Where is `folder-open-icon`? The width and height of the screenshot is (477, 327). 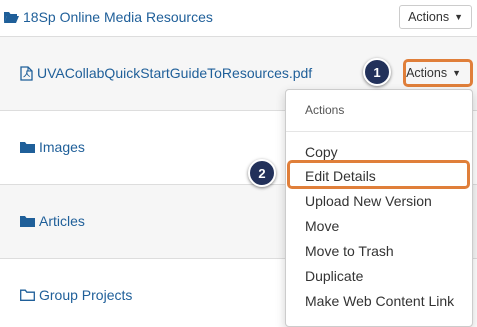
folder-open-icon is located at coordinates (11, 17).